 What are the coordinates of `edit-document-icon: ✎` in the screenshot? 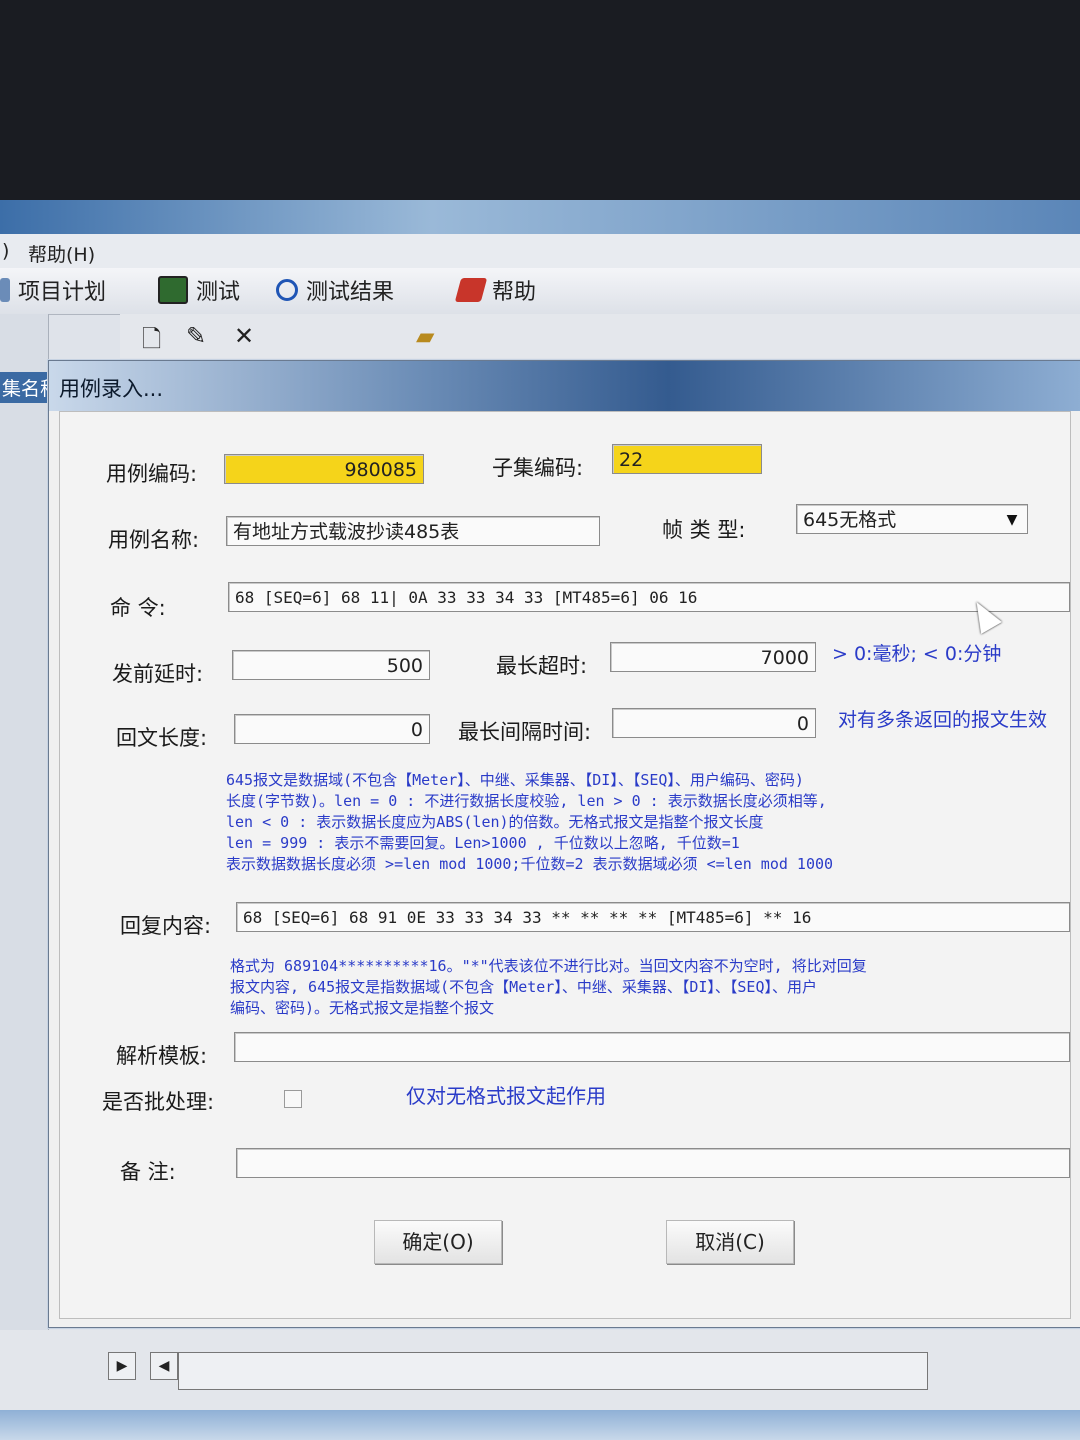 It's located at (196, 336).